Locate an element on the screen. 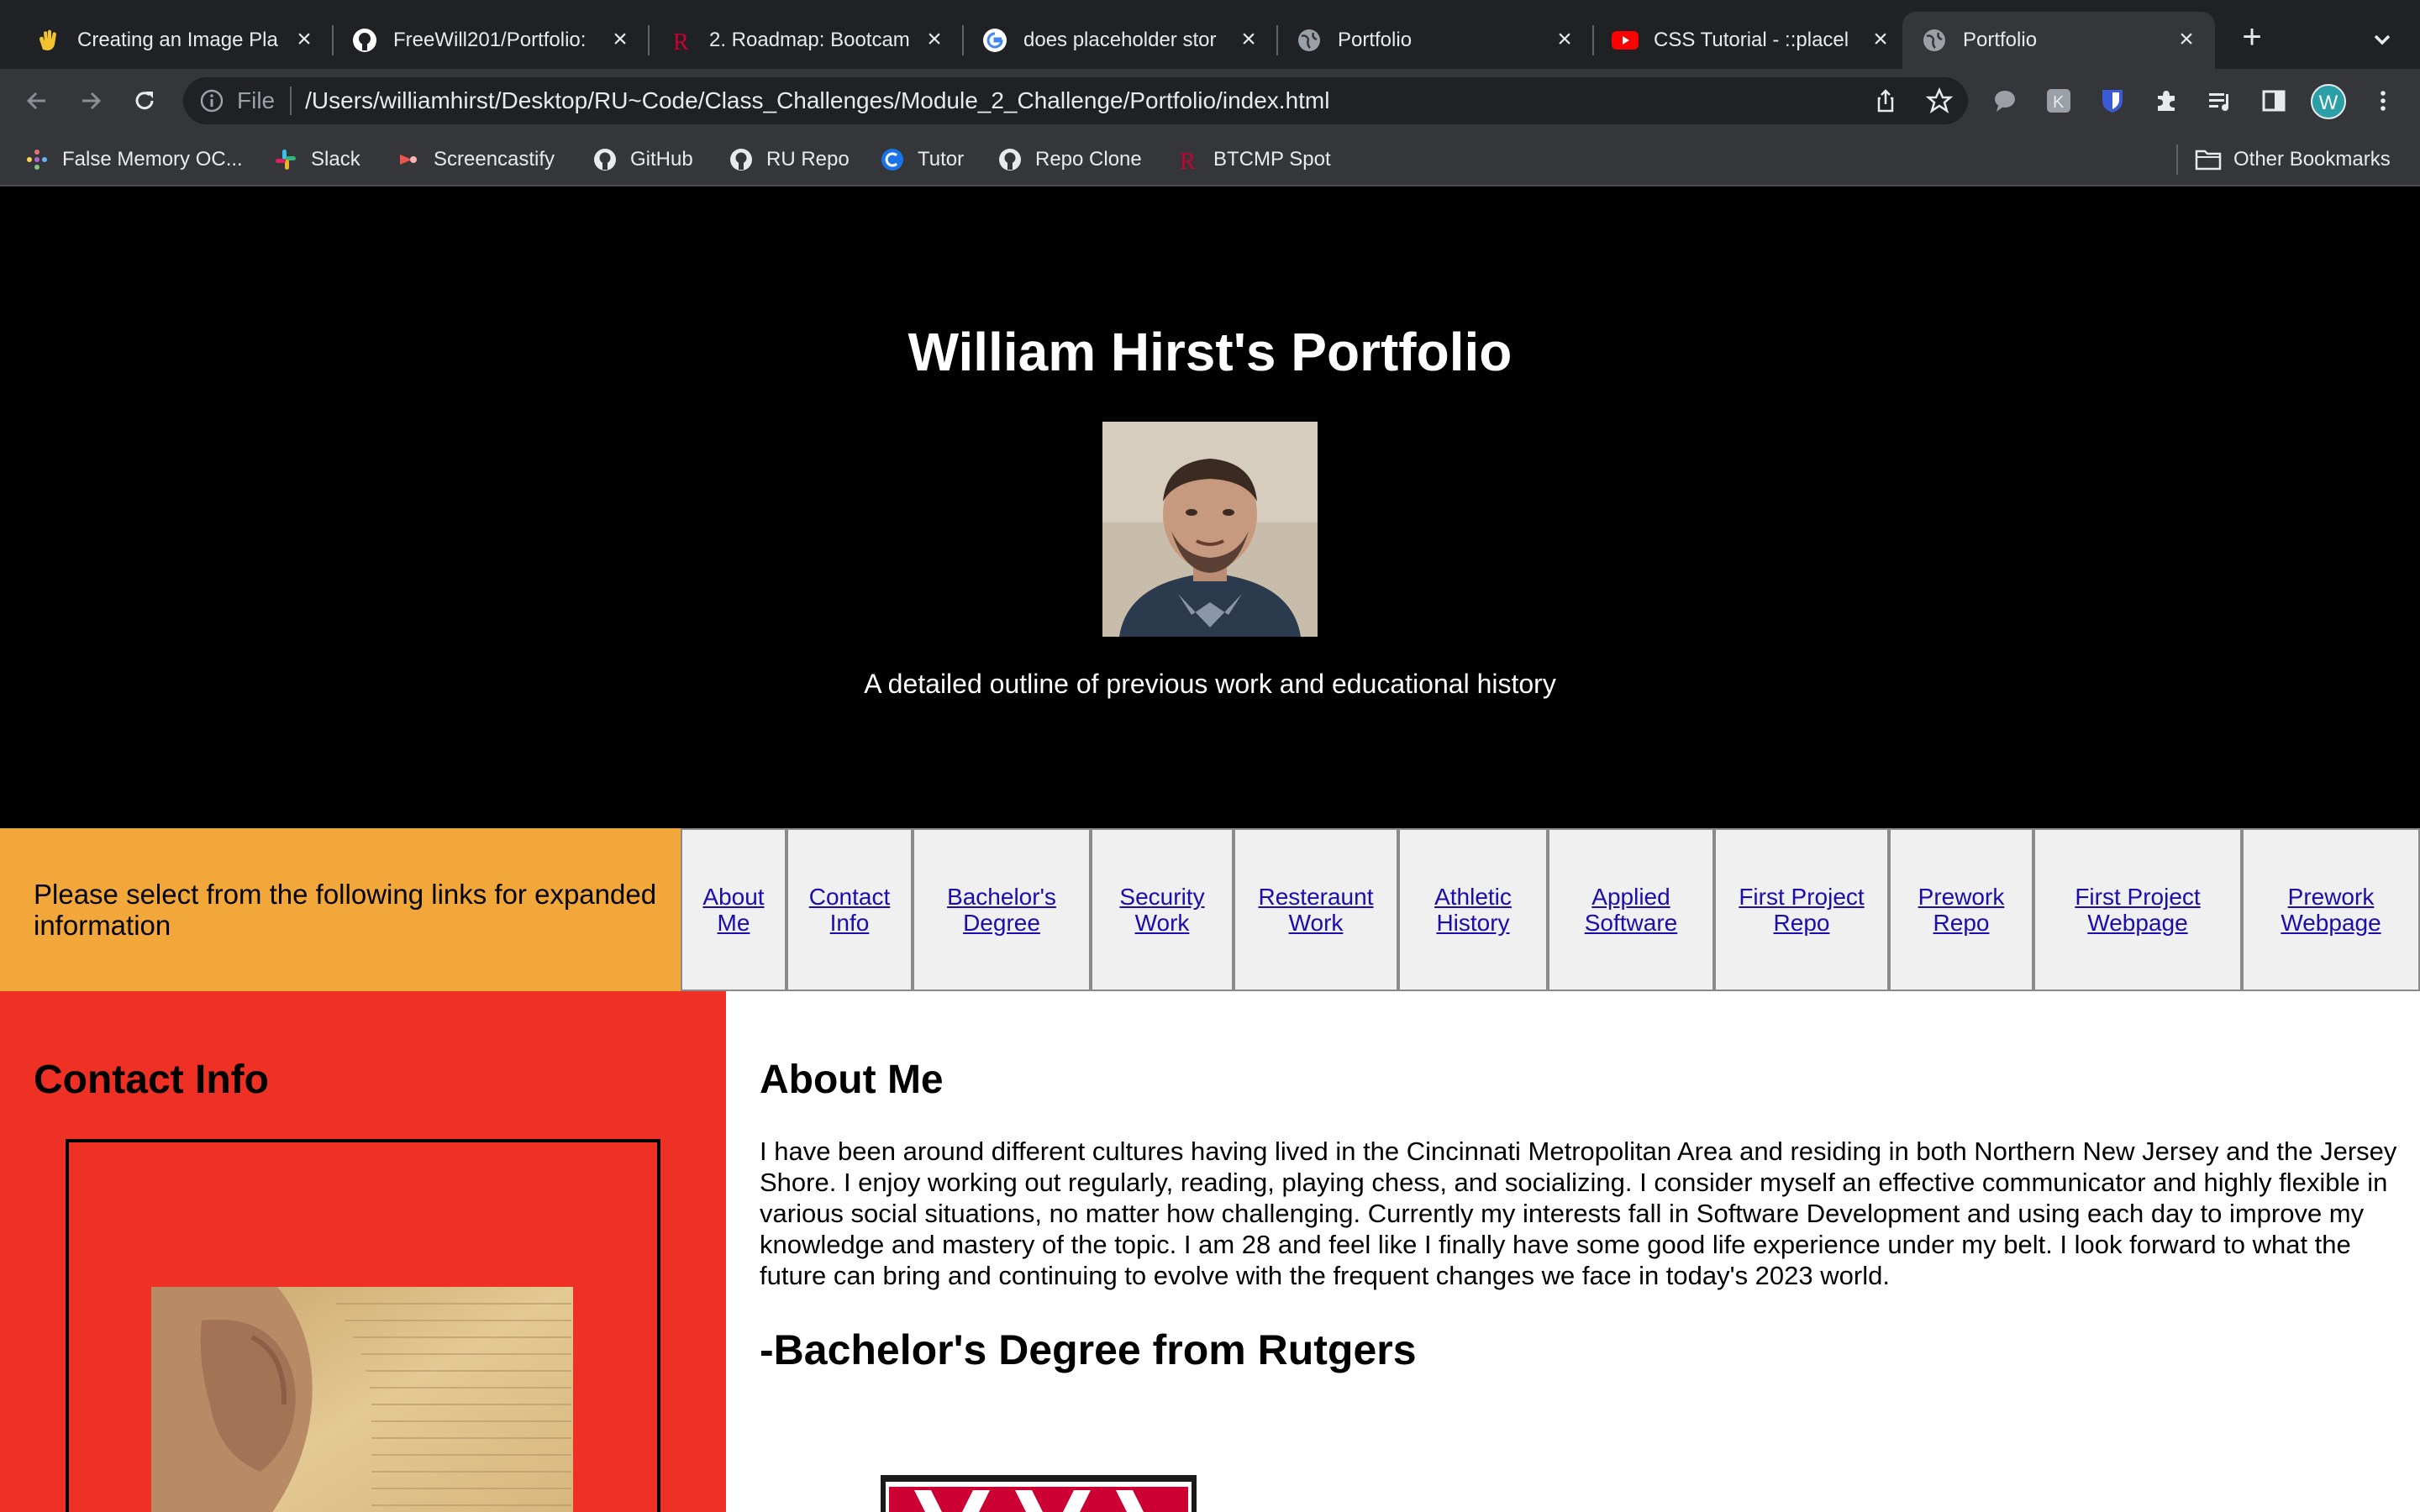  nav-link-text: Contact Info is located at coordinates (849, 910).